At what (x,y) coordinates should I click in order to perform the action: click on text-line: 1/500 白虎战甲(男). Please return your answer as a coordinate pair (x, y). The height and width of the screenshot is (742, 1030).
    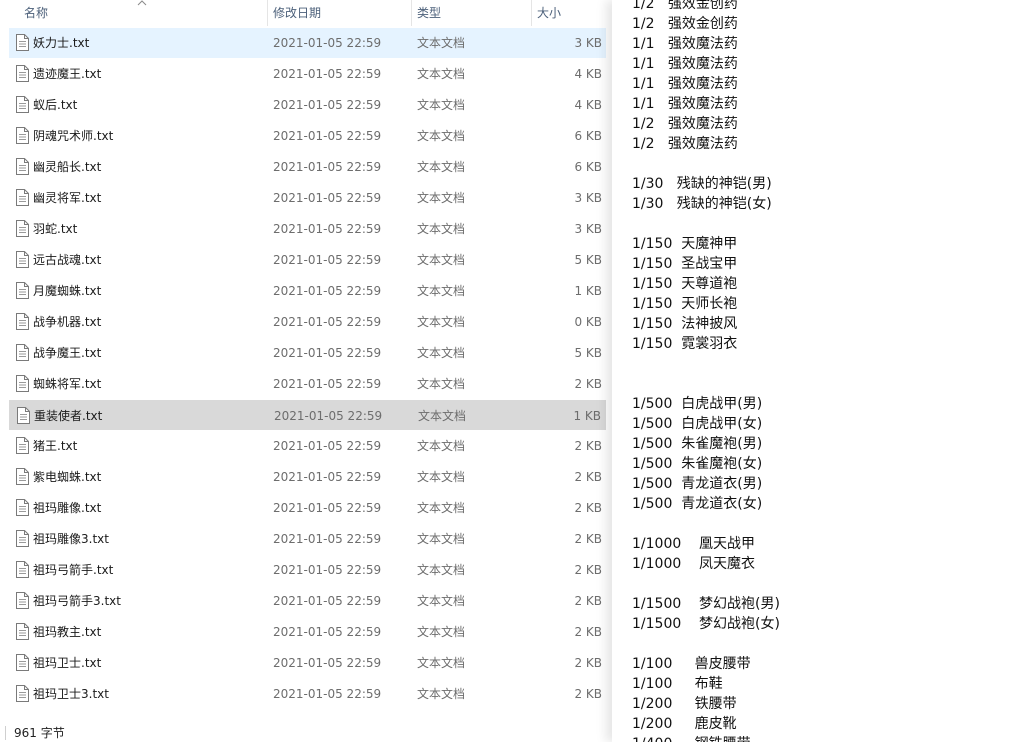
    Looking at the image, I should click on (697, 404).